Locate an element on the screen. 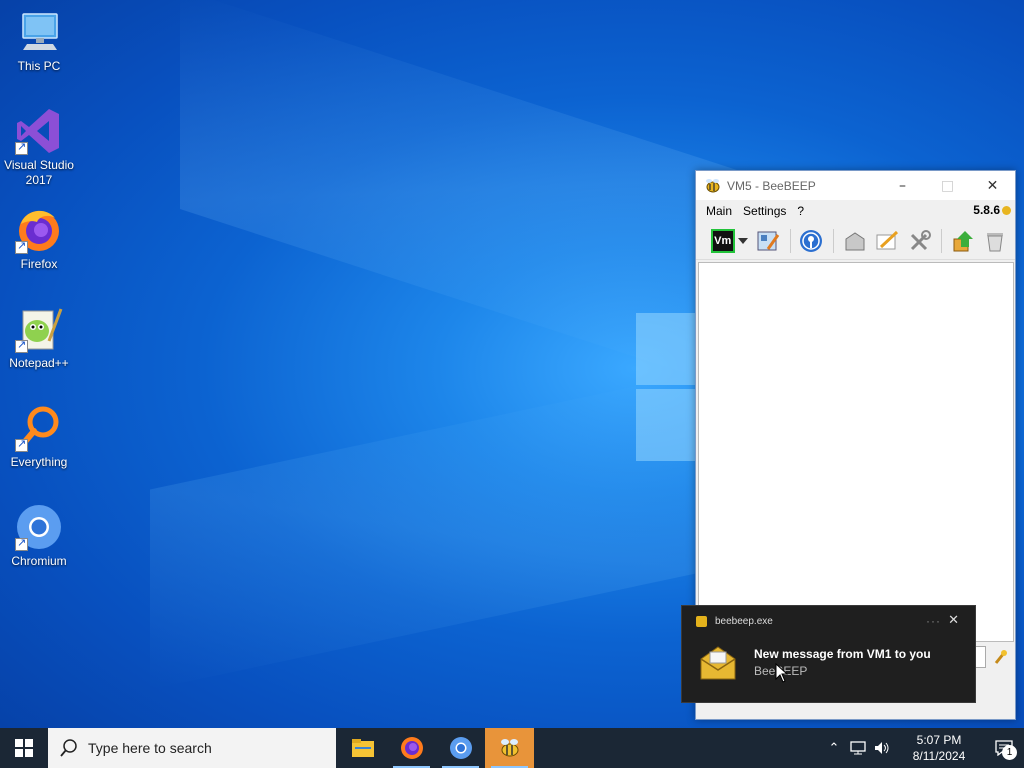  menu-bar: Main Settings ? 5.8.6 is located at coordinates (855, 211).